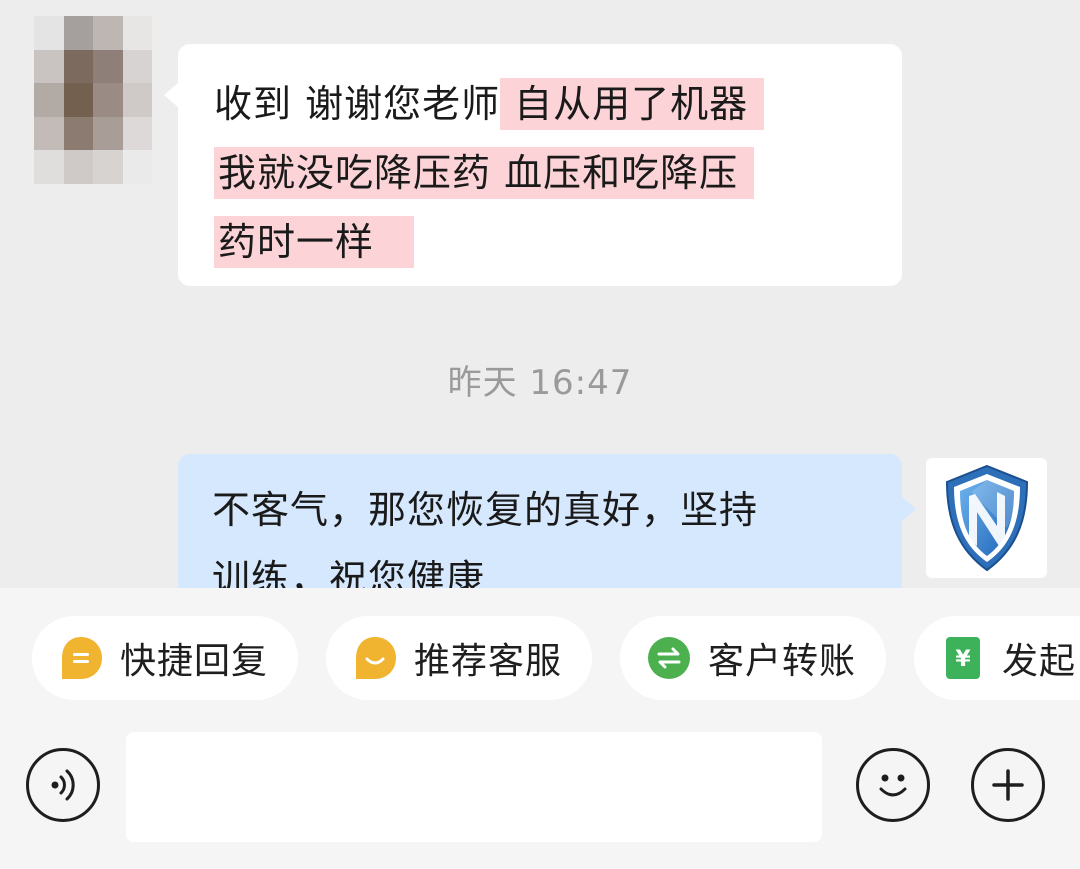 Image resolution: width=1080 pixels, height=869 pixels. I want to click on voice-icon, so click(63, 785).